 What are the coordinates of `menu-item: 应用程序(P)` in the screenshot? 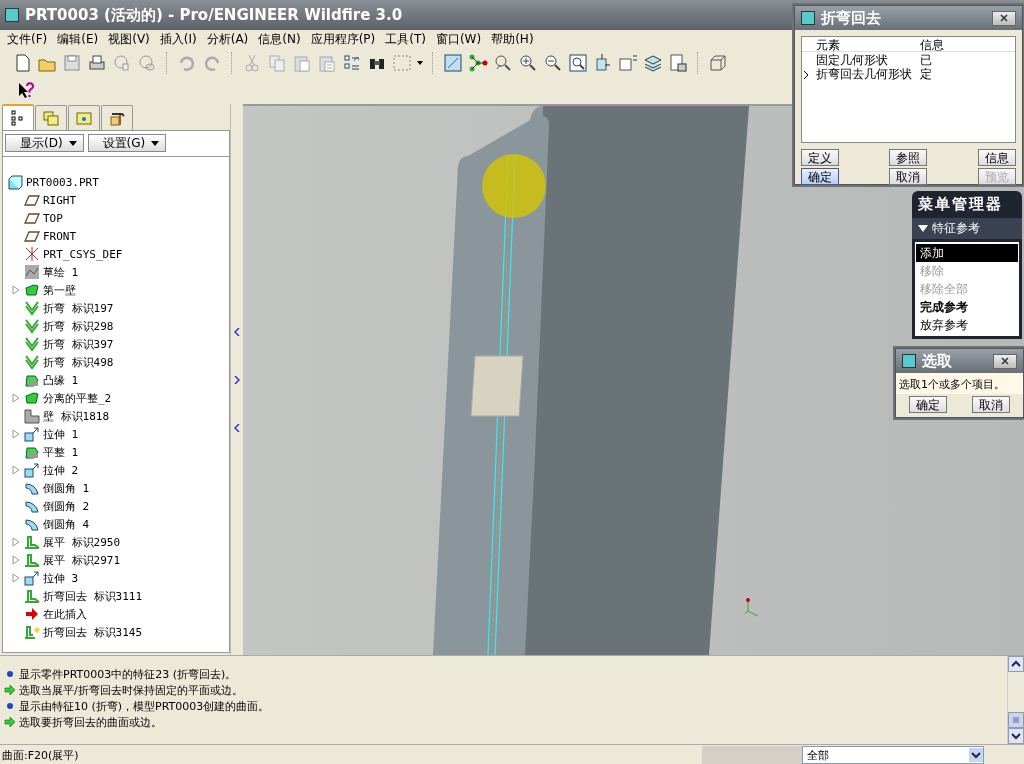 It's located at (343, 39).